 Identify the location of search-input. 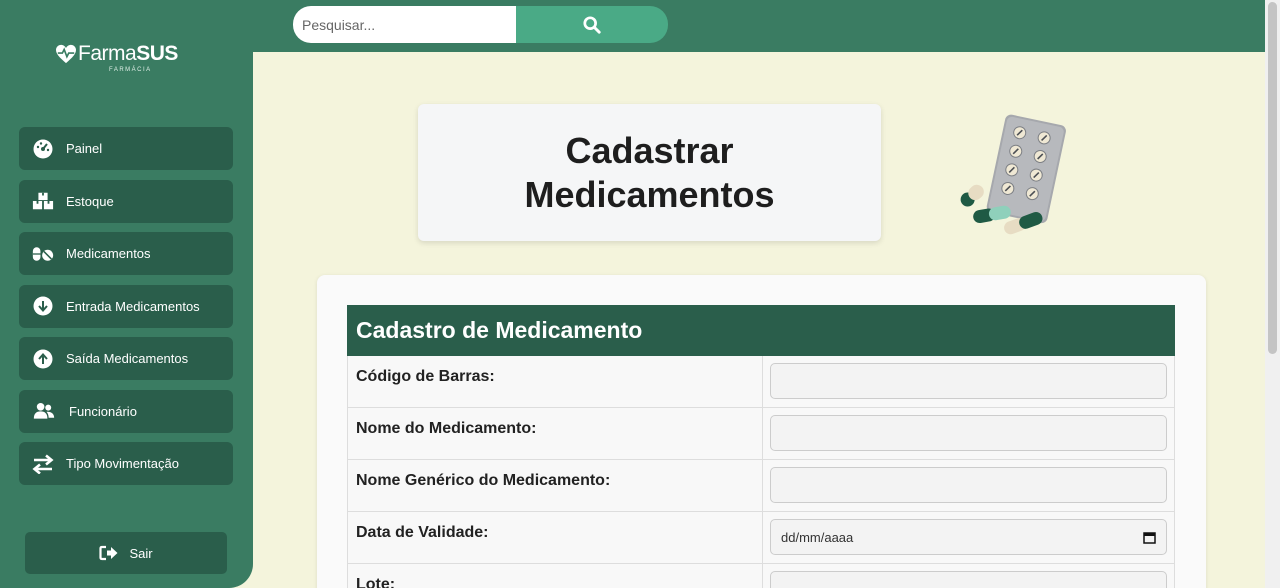
(404, 24).